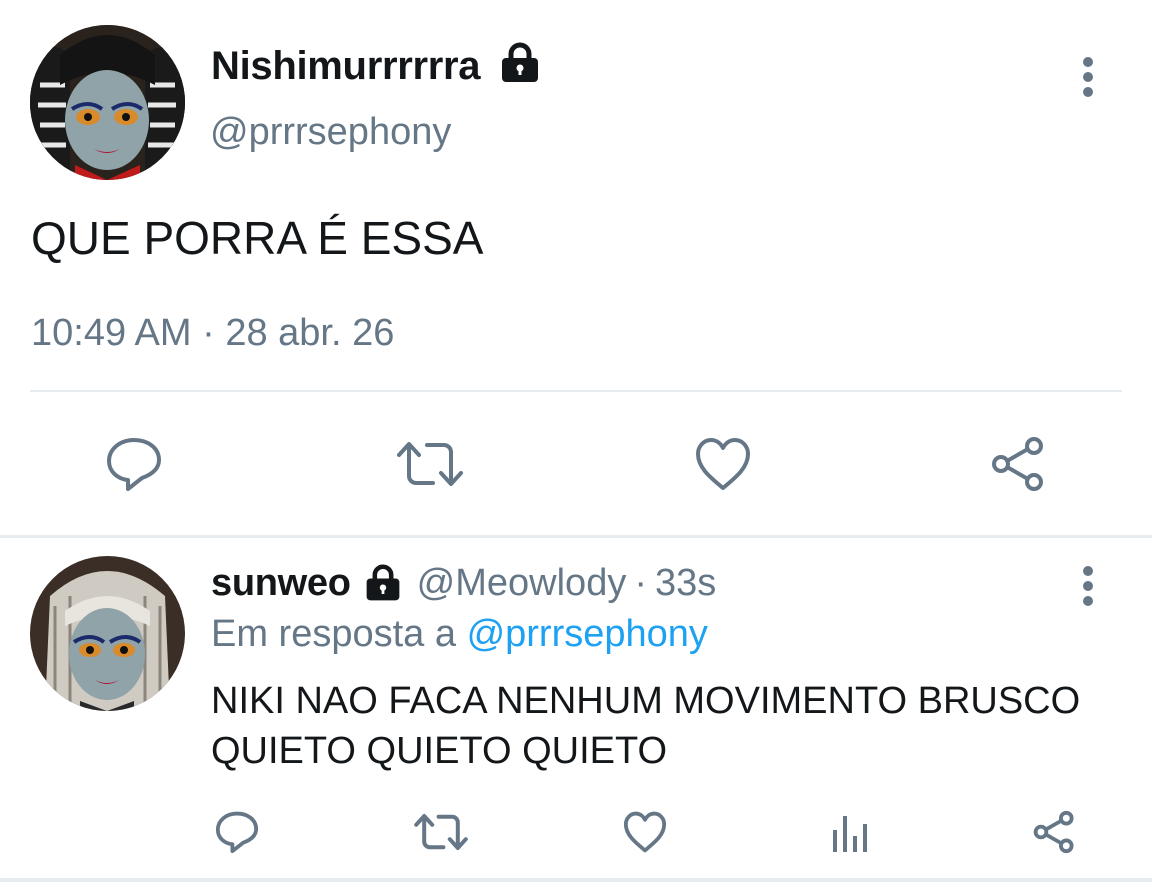 This screenshot has width=1152, height=882. I want to click on user-handle: @Meowlody, so click(522, 583).